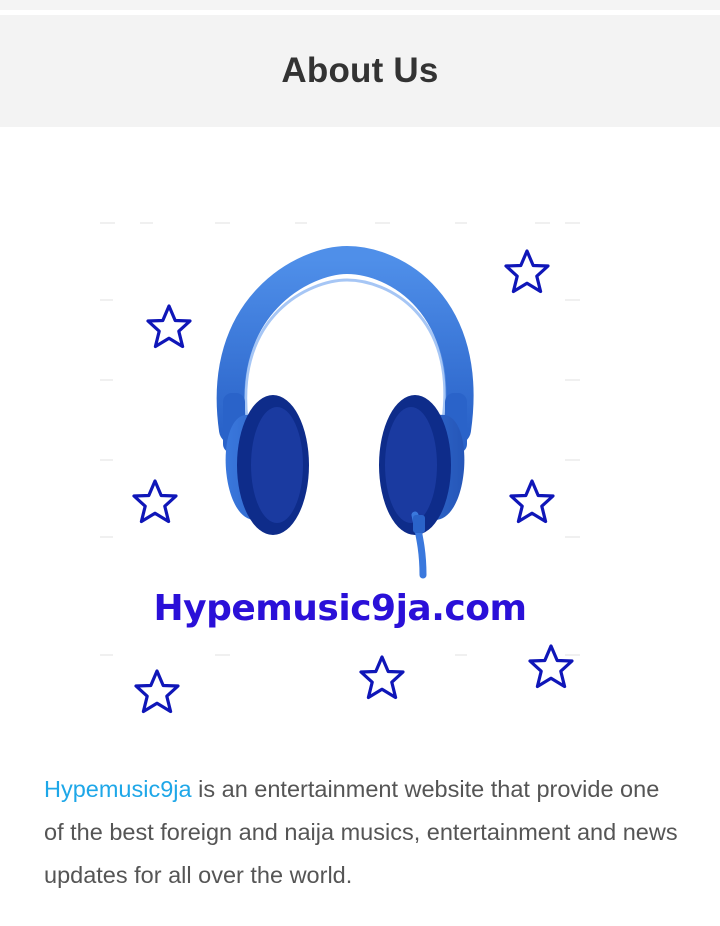 Image resolution: width=720 pixels, height=926 pixels. Describe the element at coordinates (118, 789) in the screenshot. I see `site-link: Hypemusic9ja` at that location.